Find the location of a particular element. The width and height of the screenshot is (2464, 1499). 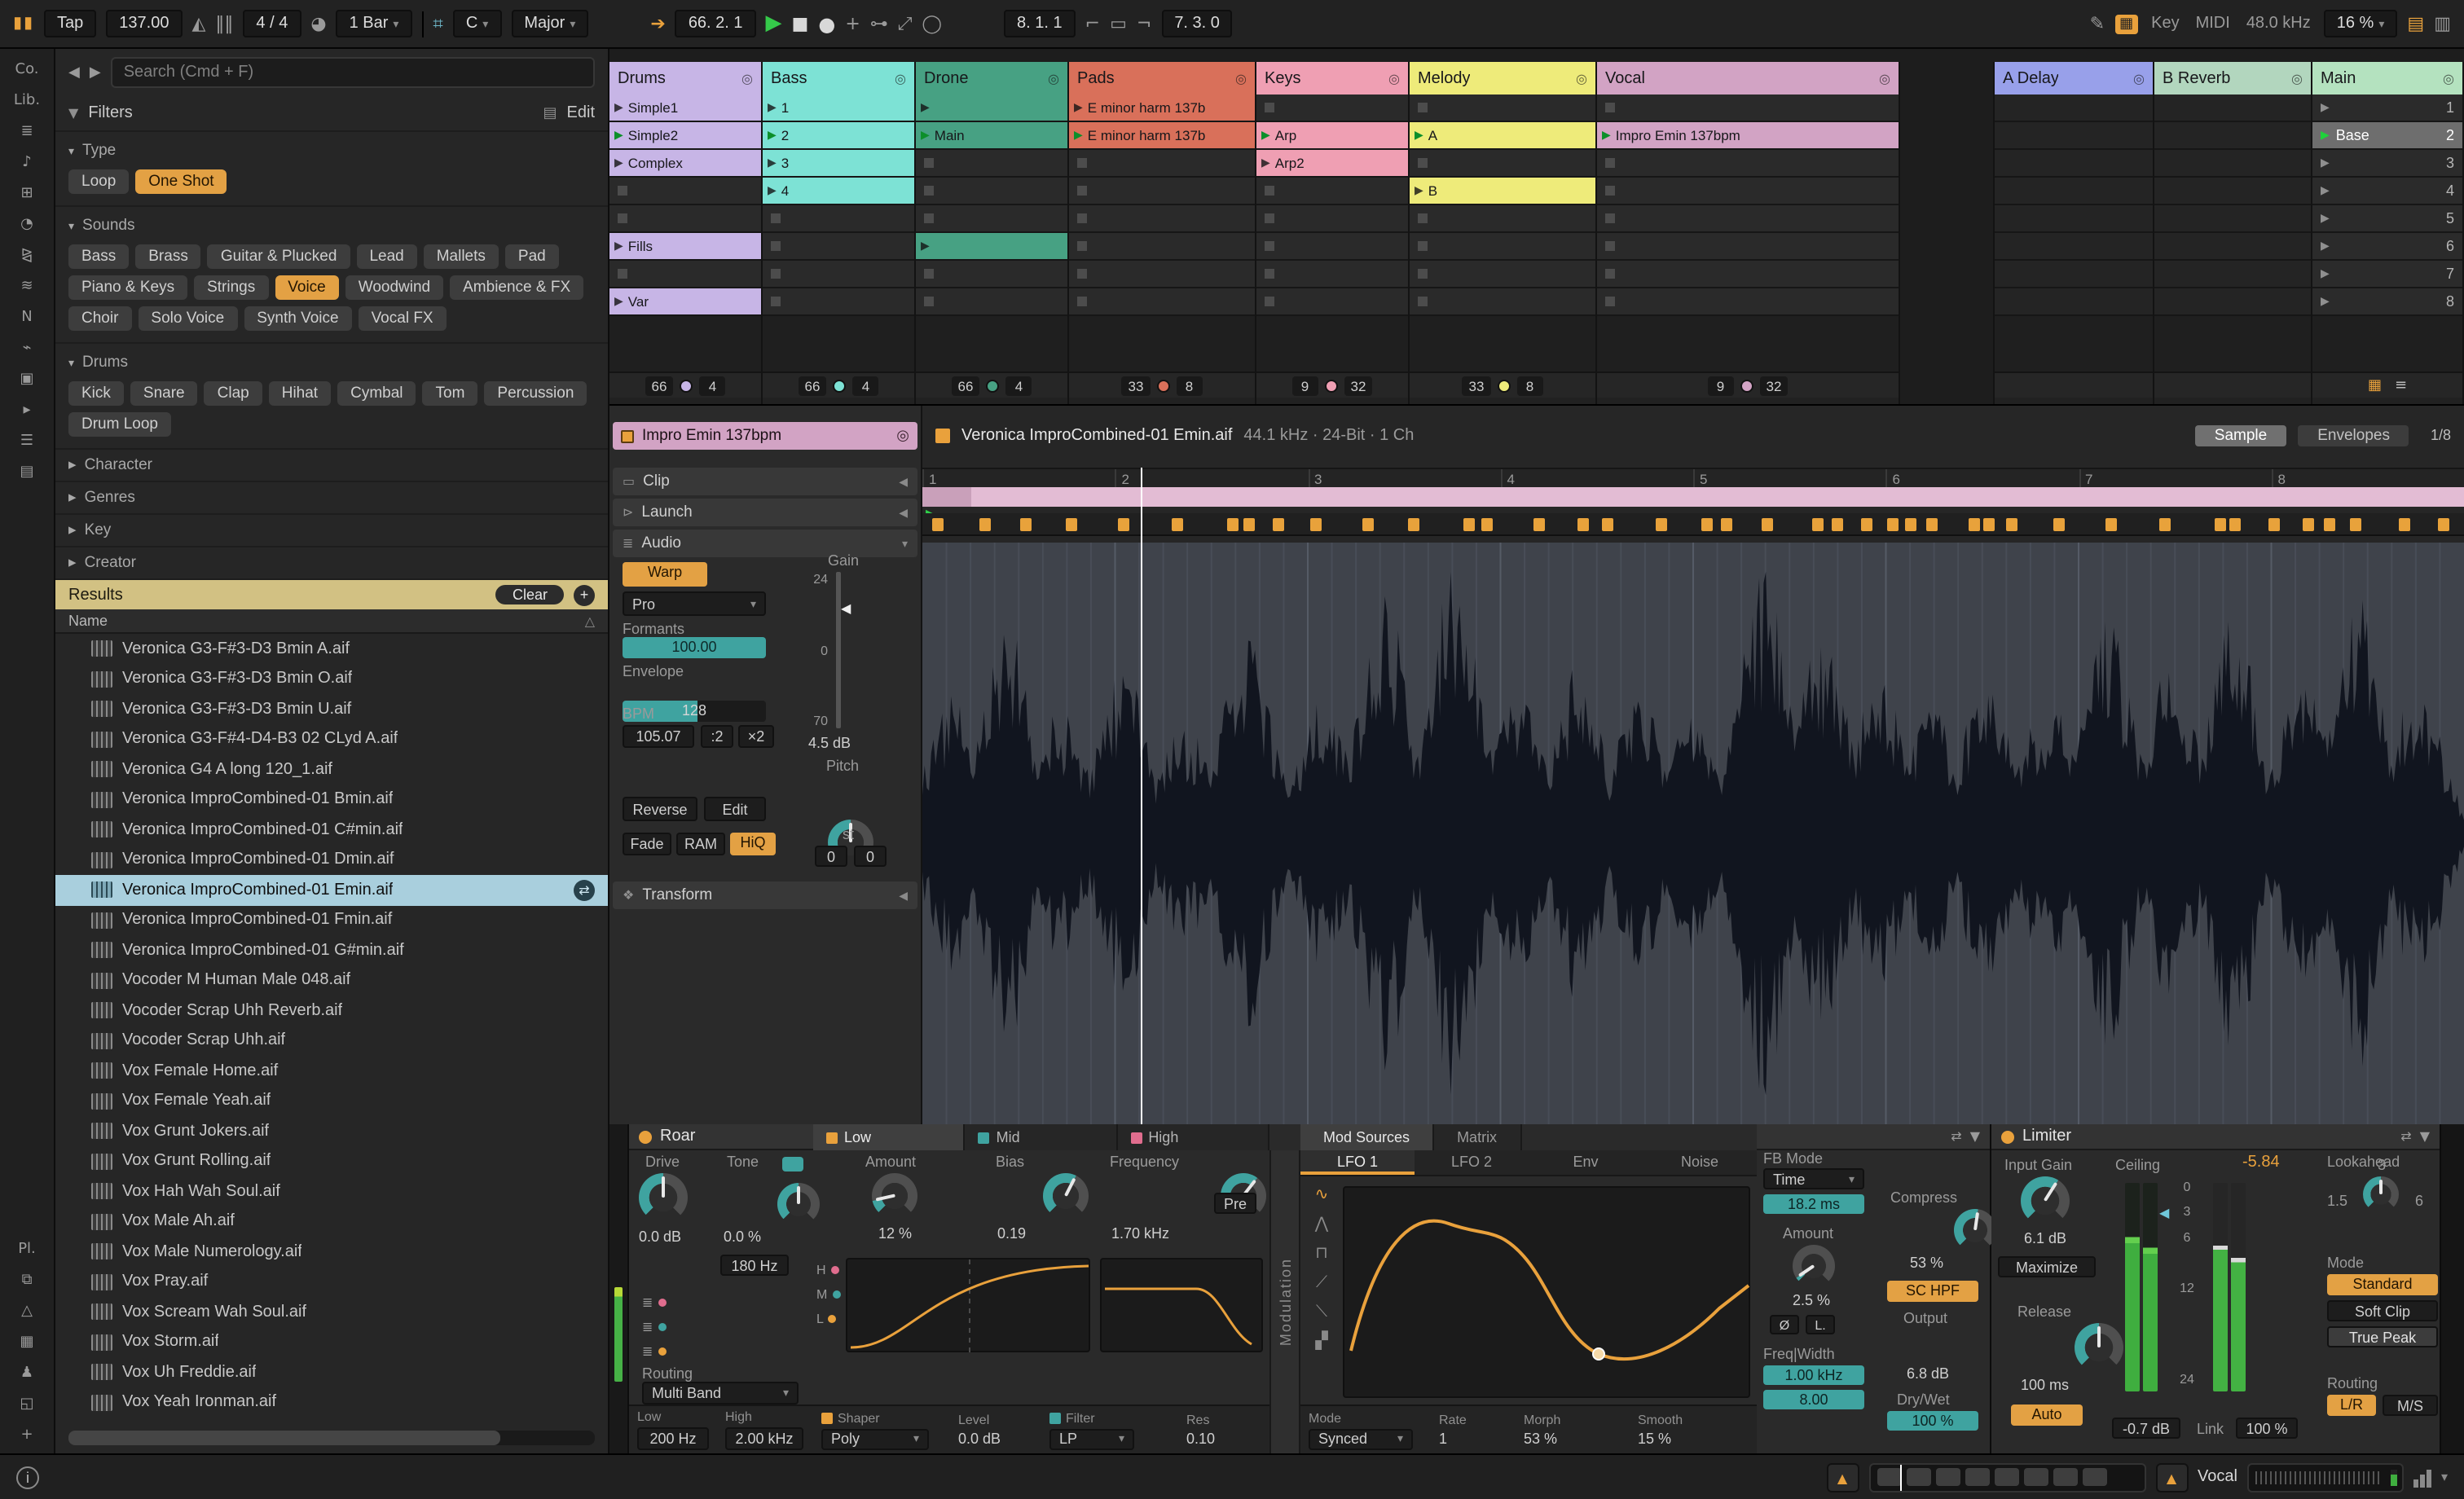

file-row: Vox Grunt Rolling.aif is located at coordinates (331, 1161).